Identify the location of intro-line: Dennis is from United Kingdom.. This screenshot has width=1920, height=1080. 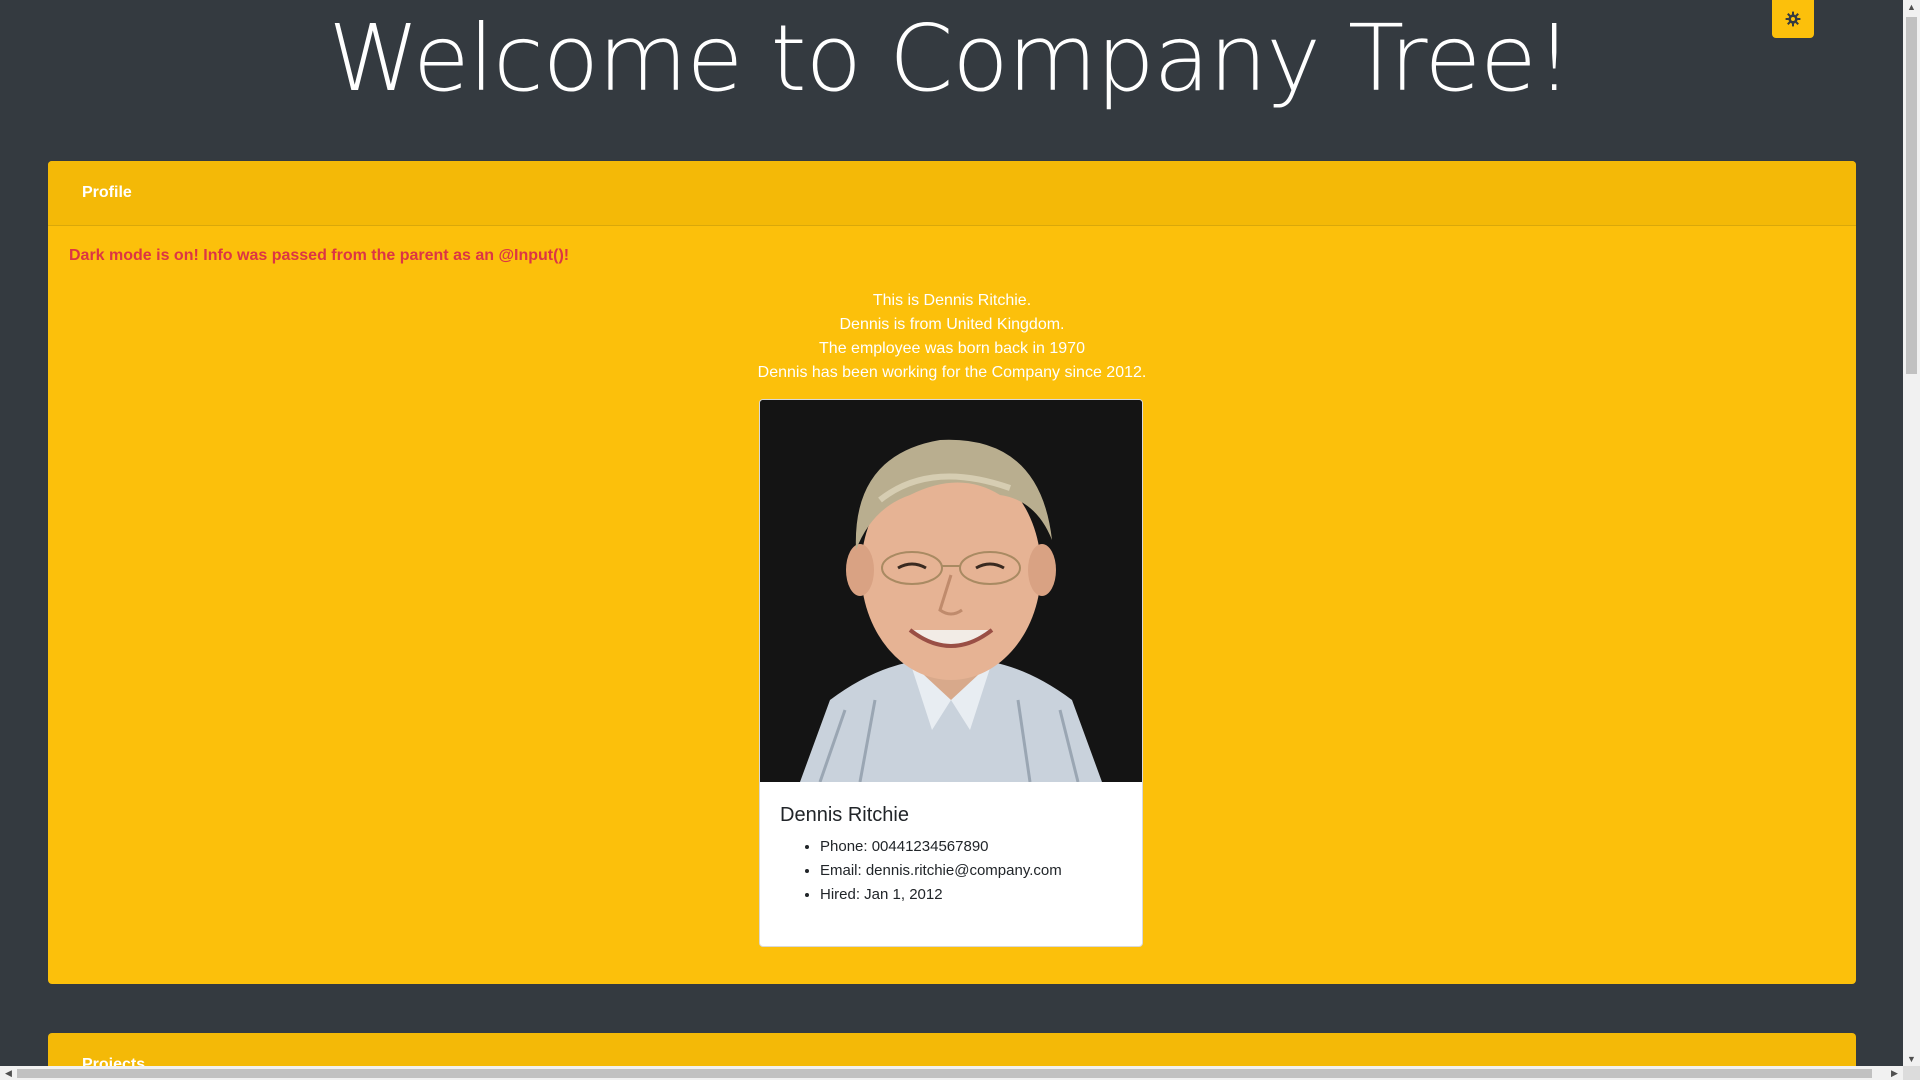
(952, 324).